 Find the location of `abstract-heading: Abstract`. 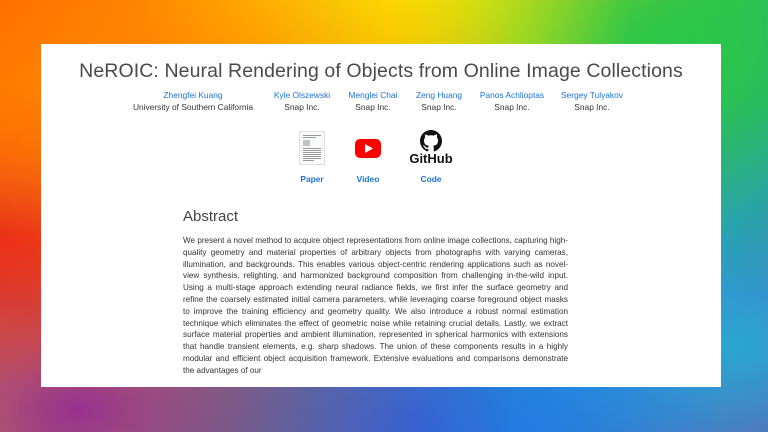

abstract-heading: Abstract is located at coordinates (211, 216).